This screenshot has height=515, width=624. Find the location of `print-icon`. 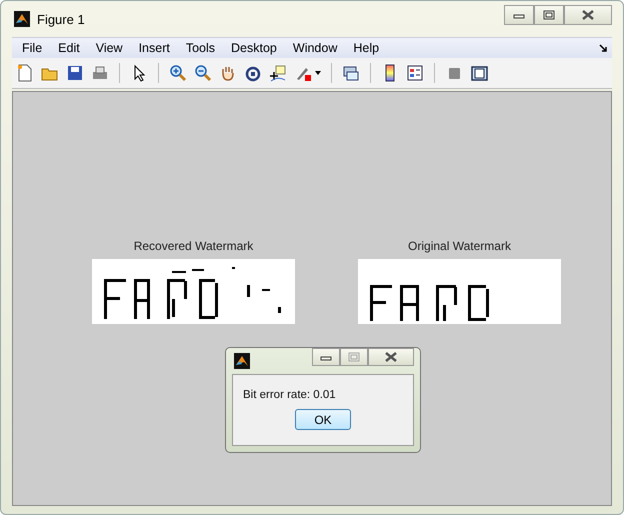

print-icon is located at coordinates (100, 73).